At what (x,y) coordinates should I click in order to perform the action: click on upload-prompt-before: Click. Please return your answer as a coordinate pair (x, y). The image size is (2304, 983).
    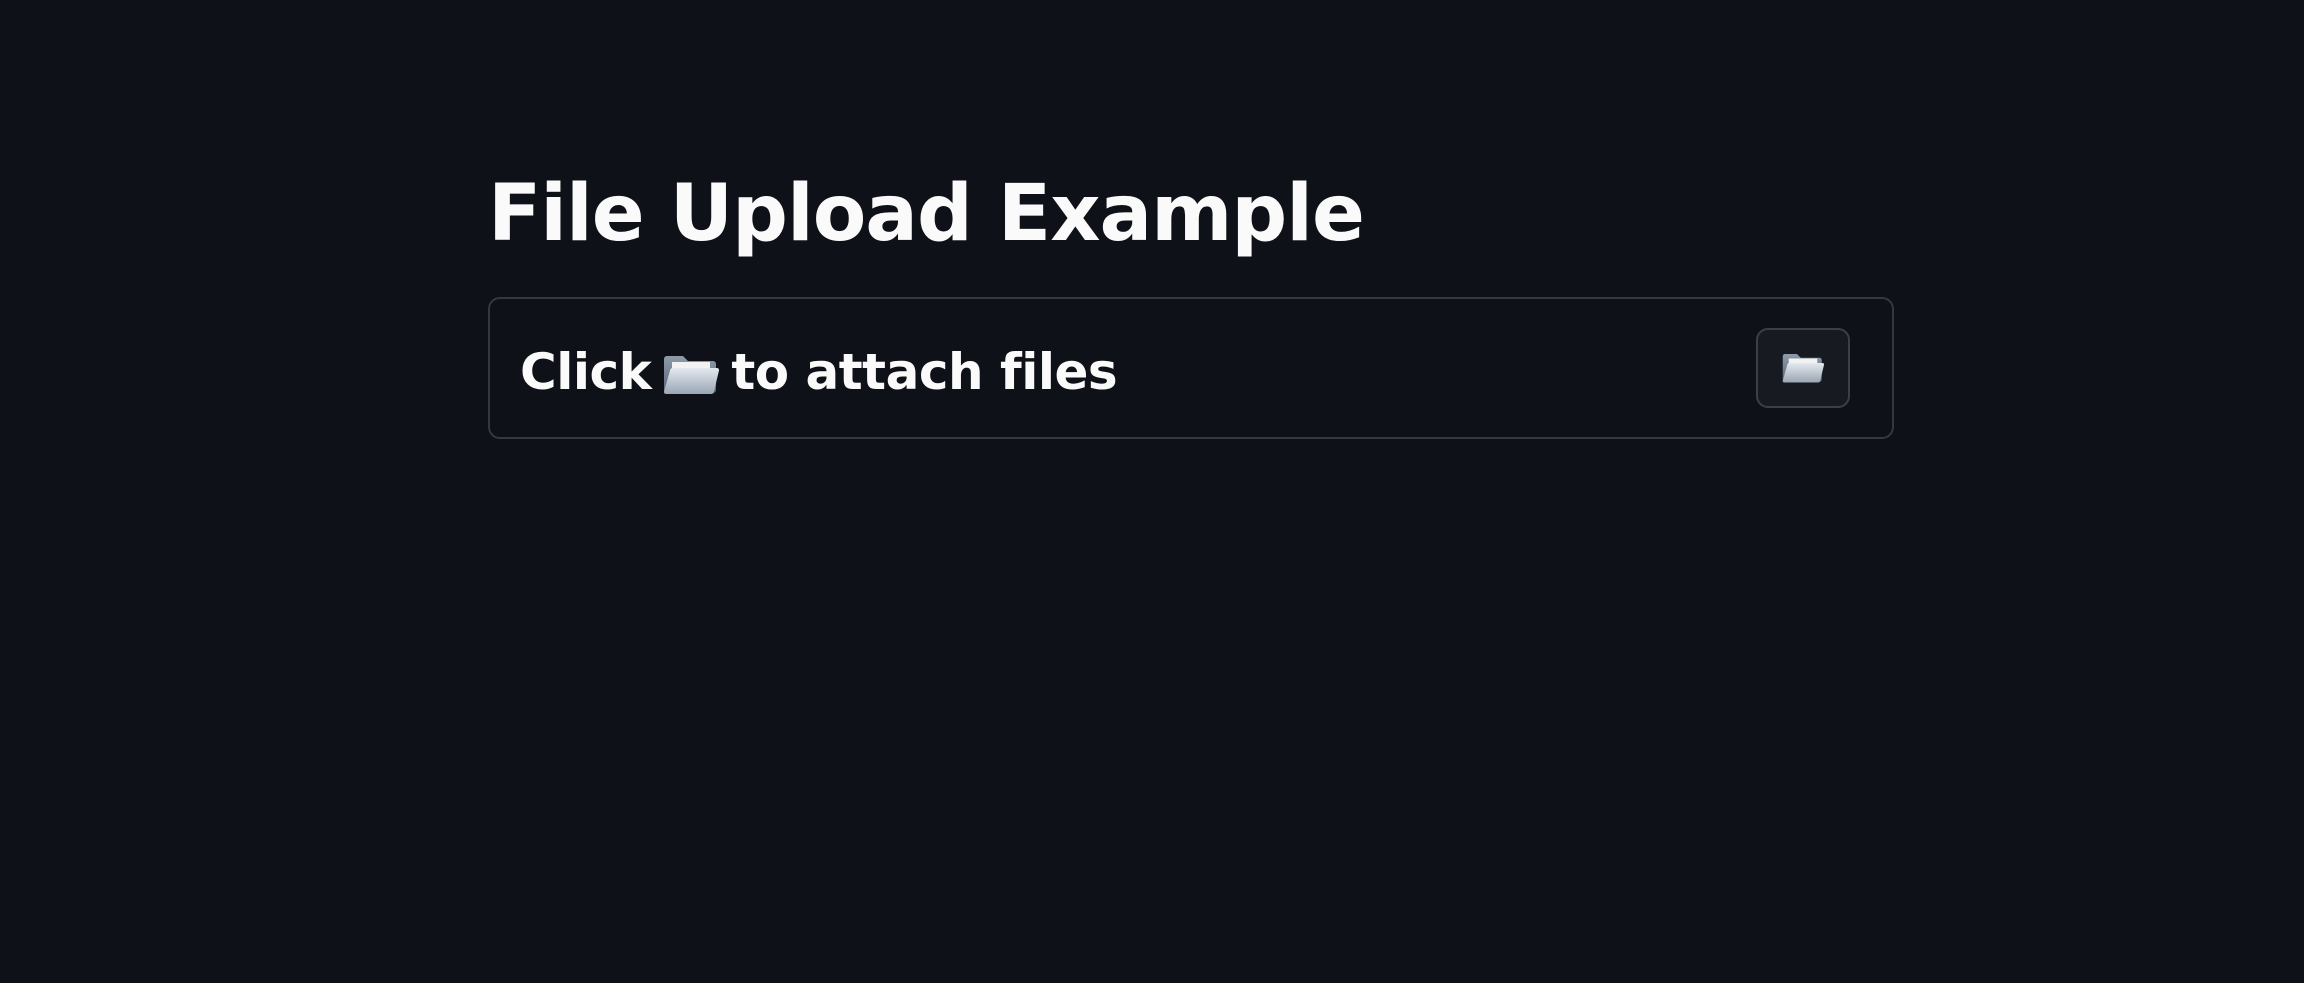
    Looking at the image, I should click on (586, 372).